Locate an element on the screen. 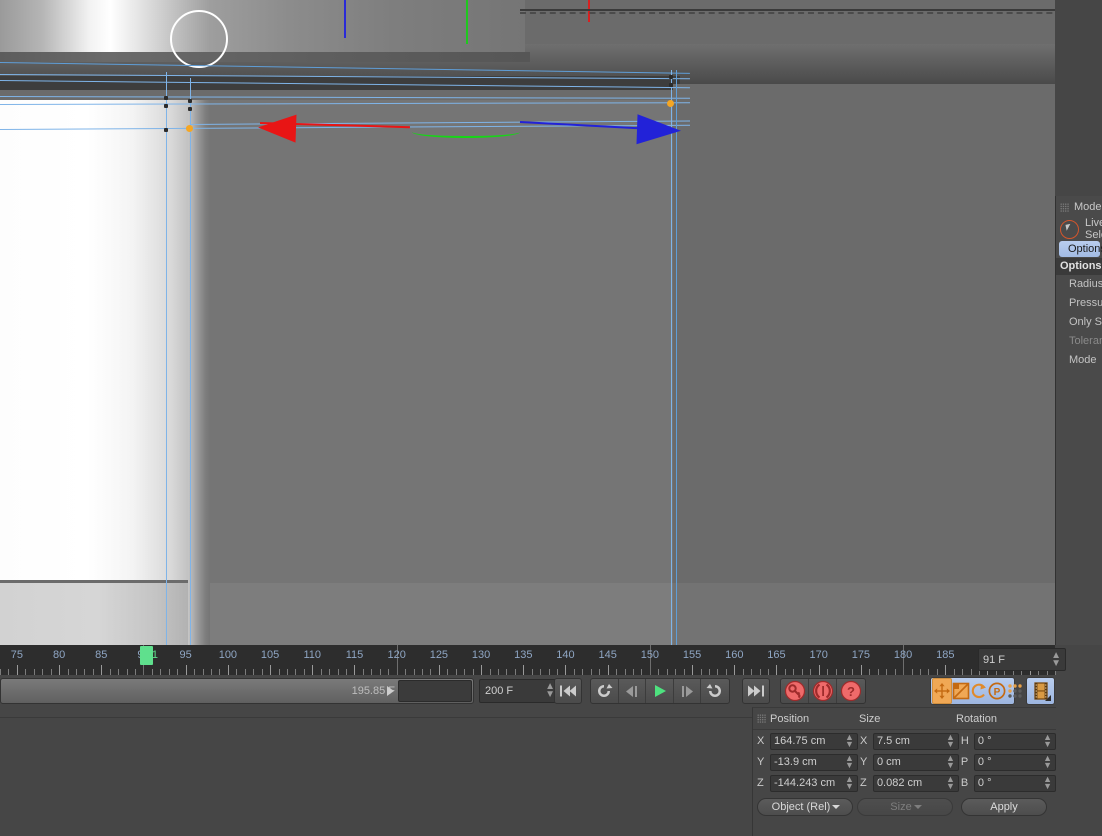 The width and height of the screenshot is (1102, 836). end-frame-value: 200 F is located at coordinates (499, 691).